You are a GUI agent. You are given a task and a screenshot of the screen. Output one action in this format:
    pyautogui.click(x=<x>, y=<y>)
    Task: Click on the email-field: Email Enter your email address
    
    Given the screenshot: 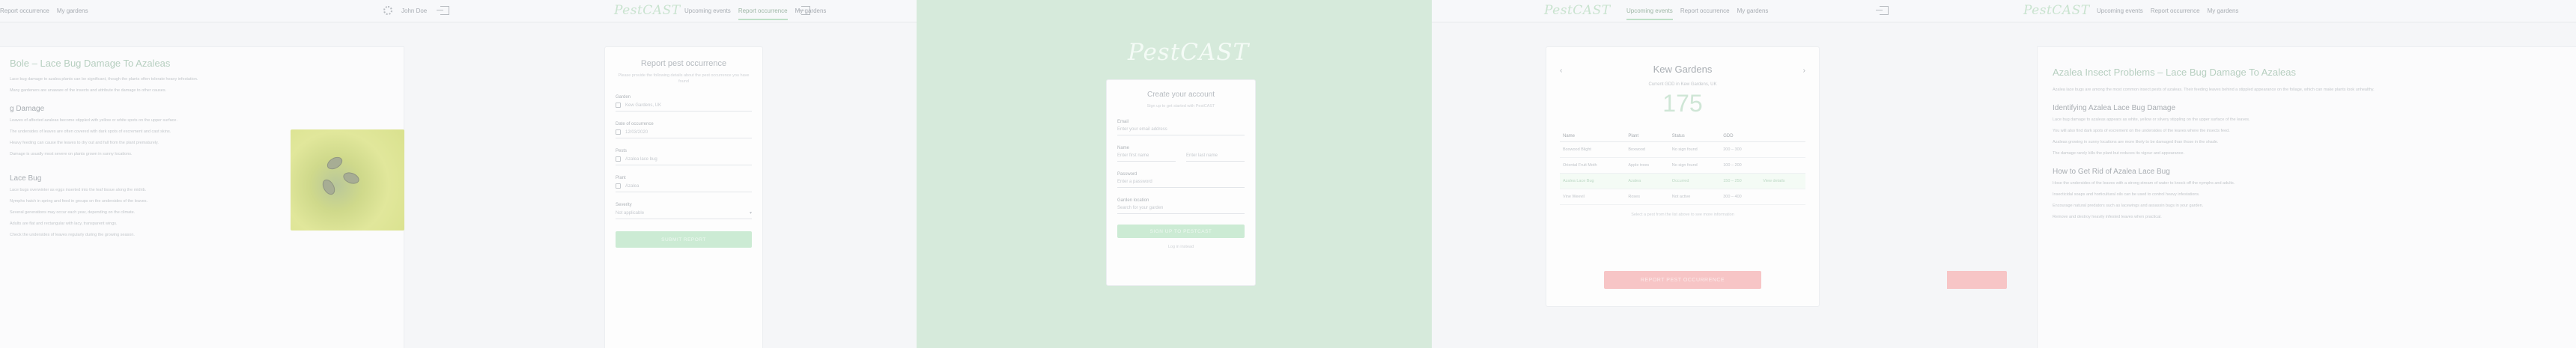 What is the action you would take?
    pyautogui.click(x=1181, y=127)
    